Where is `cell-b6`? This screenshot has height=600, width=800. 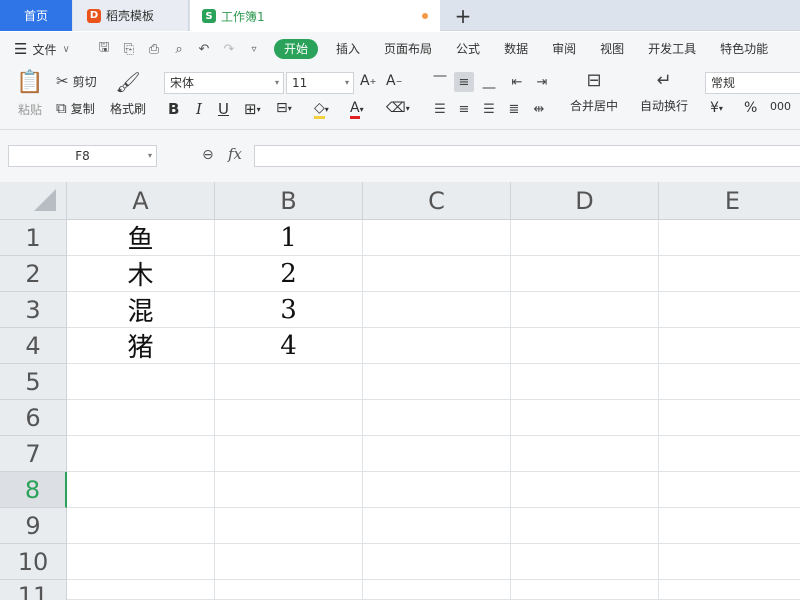
cell-b6 is located at coordinates (289, 418).